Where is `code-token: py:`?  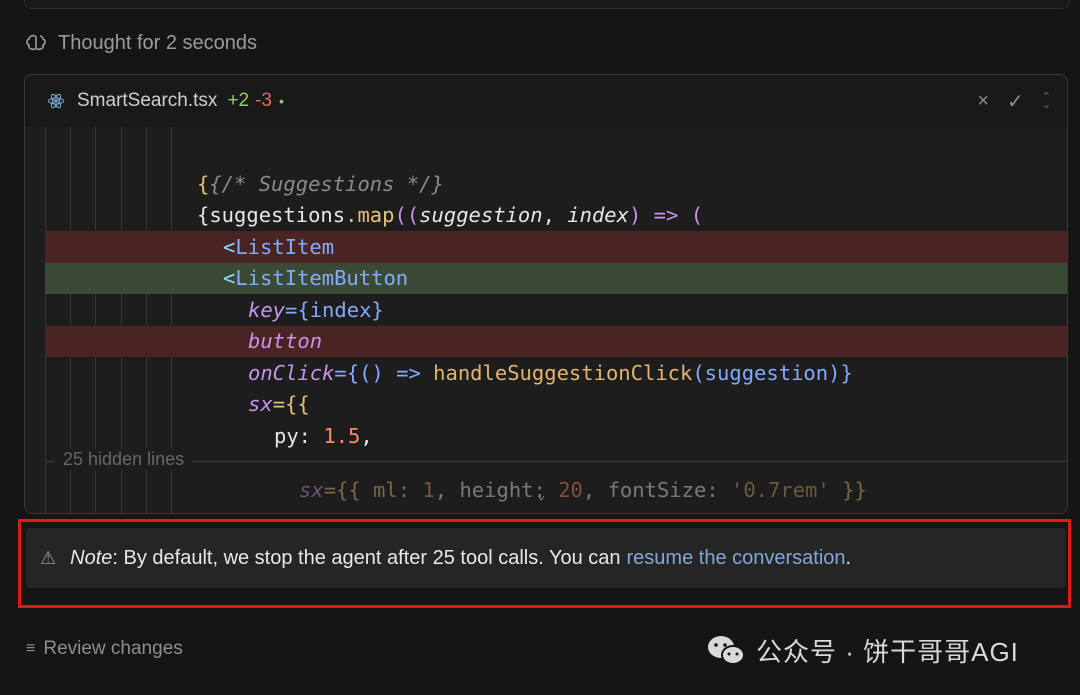 code-token: py: is located at coordinates (299, 435).